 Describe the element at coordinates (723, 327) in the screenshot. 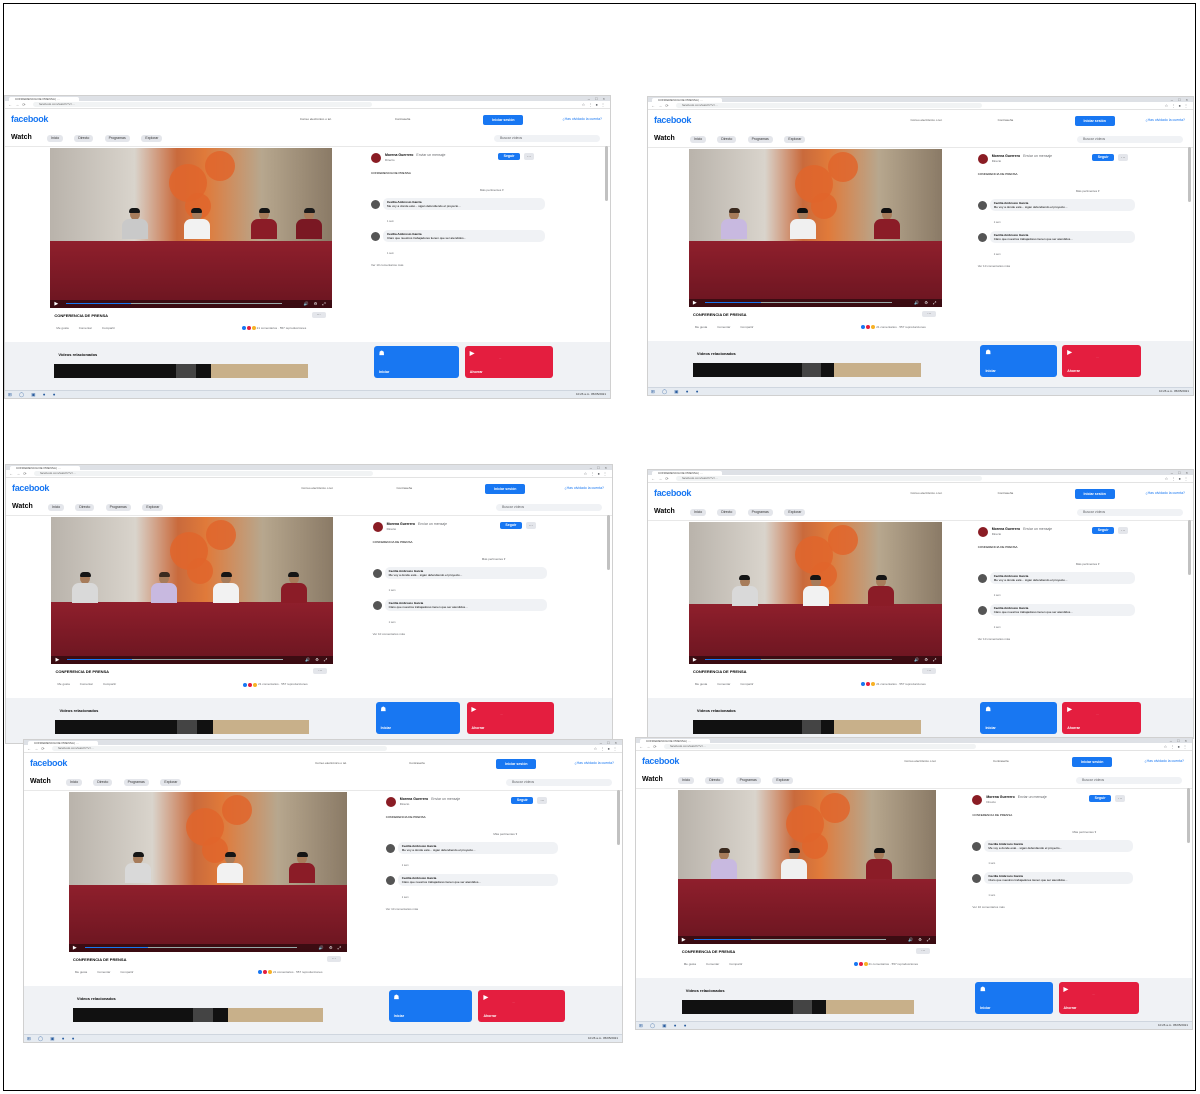

I see `action-comment: Comentar` at that location.